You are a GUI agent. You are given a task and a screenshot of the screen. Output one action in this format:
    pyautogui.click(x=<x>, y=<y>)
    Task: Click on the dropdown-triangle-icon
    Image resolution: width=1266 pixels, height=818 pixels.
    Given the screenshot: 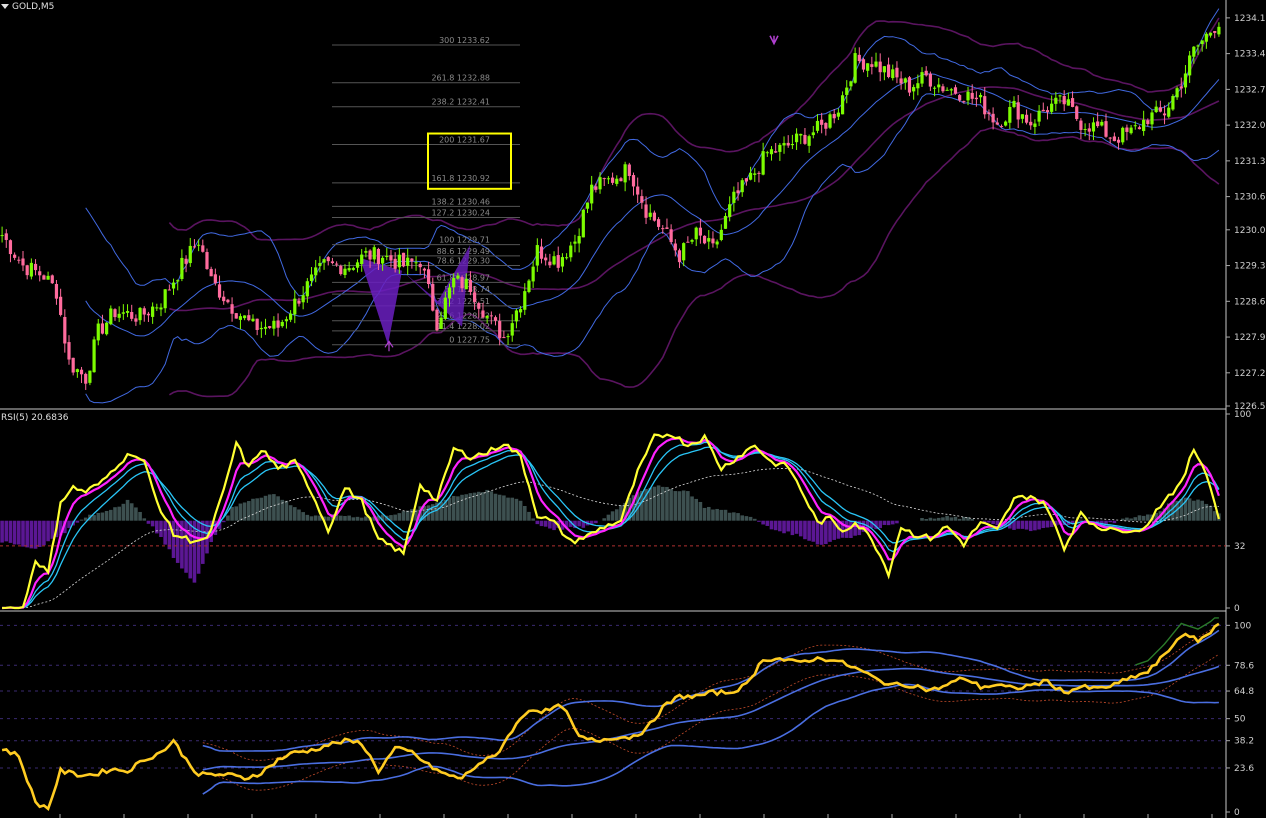 What is the action you would take?
    pyautogui.click(x=5, y=6)
    